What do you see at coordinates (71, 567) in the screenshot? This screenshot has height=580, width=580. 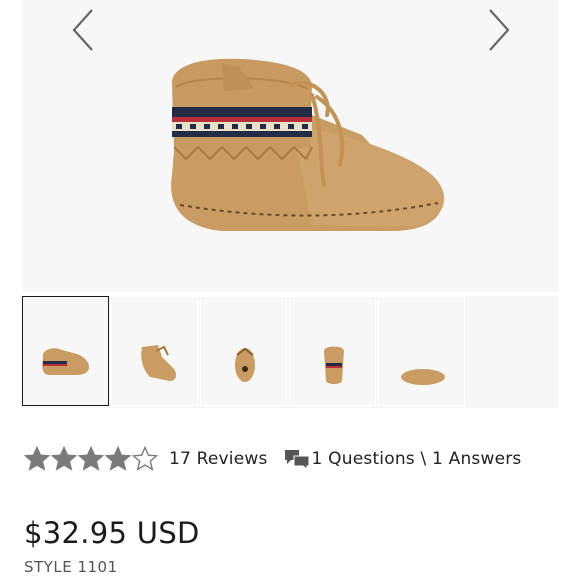 I see `product-style-number: STYLE 1101` at bounding box center [71, 567].